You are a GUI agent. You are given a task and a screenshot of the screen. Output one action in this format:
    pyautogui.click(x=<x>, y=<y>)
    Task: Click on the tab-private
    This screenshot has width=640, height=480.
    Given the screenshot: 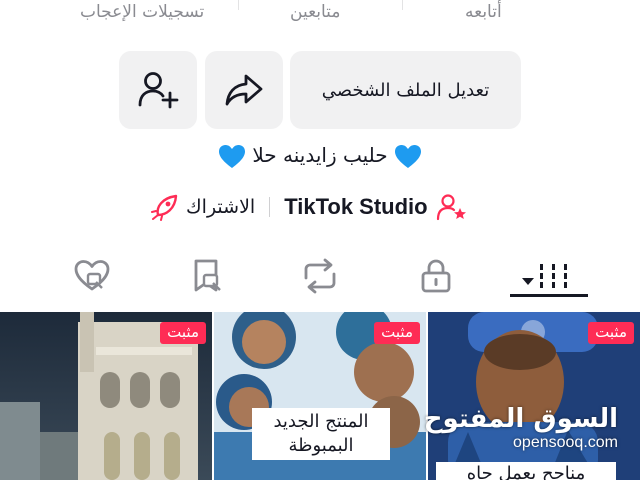 What is the action you would take?
    pyautogui.click(x=436, y=276)
    